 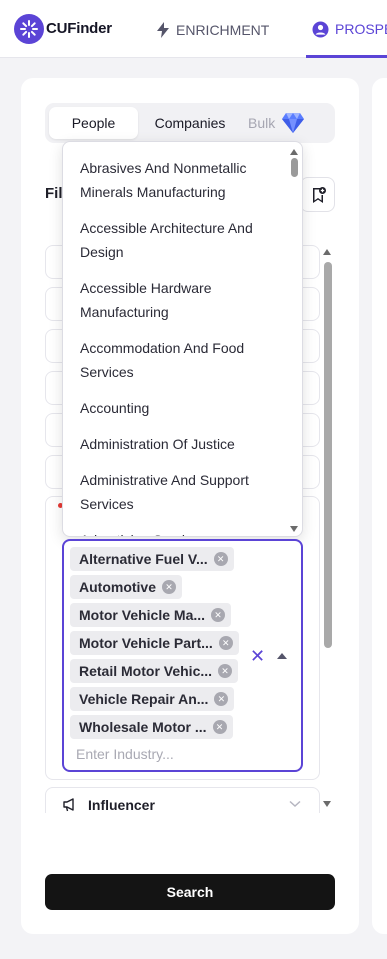 I want to click on nav-enrichment: ENRICHMENT, so click(x=212, y=30).